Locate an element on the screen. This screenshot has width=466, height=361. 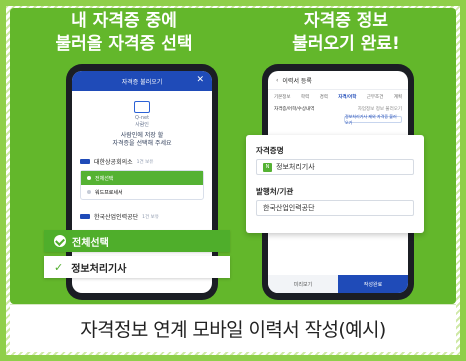
option-list: 전체선택 워드프로세서 is located at coordinates (142, 185).